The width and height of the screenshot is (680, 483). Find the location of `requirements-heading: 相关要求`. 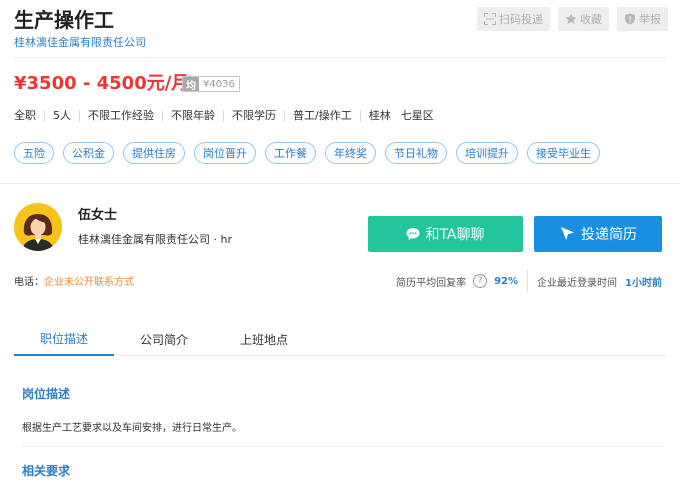

requirements-heading: 相关要求 is located at coordinates (46, 471).